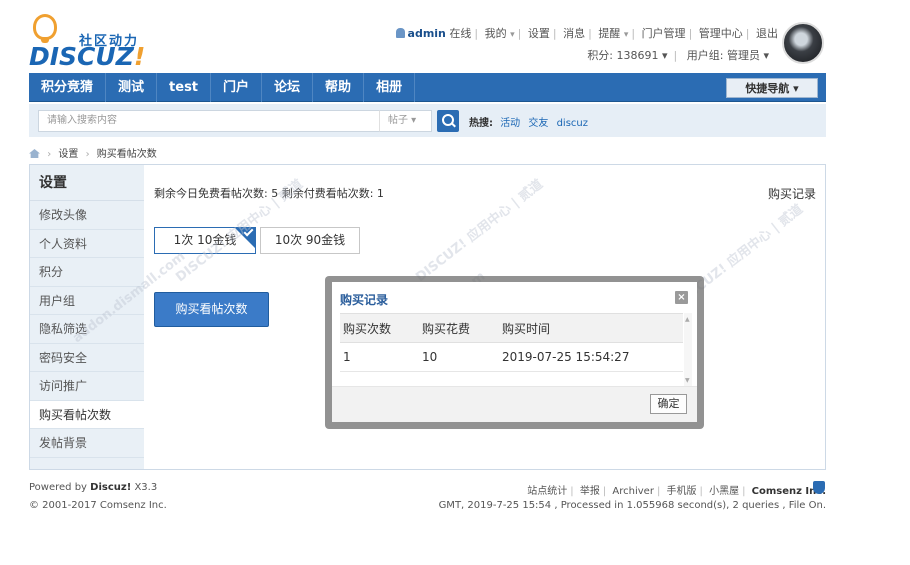 This screenshot has width=910, height=565. Describe the element at coordinates (364, 300) in the screenshot. I see `dialog-title: 购买记录` at that location.